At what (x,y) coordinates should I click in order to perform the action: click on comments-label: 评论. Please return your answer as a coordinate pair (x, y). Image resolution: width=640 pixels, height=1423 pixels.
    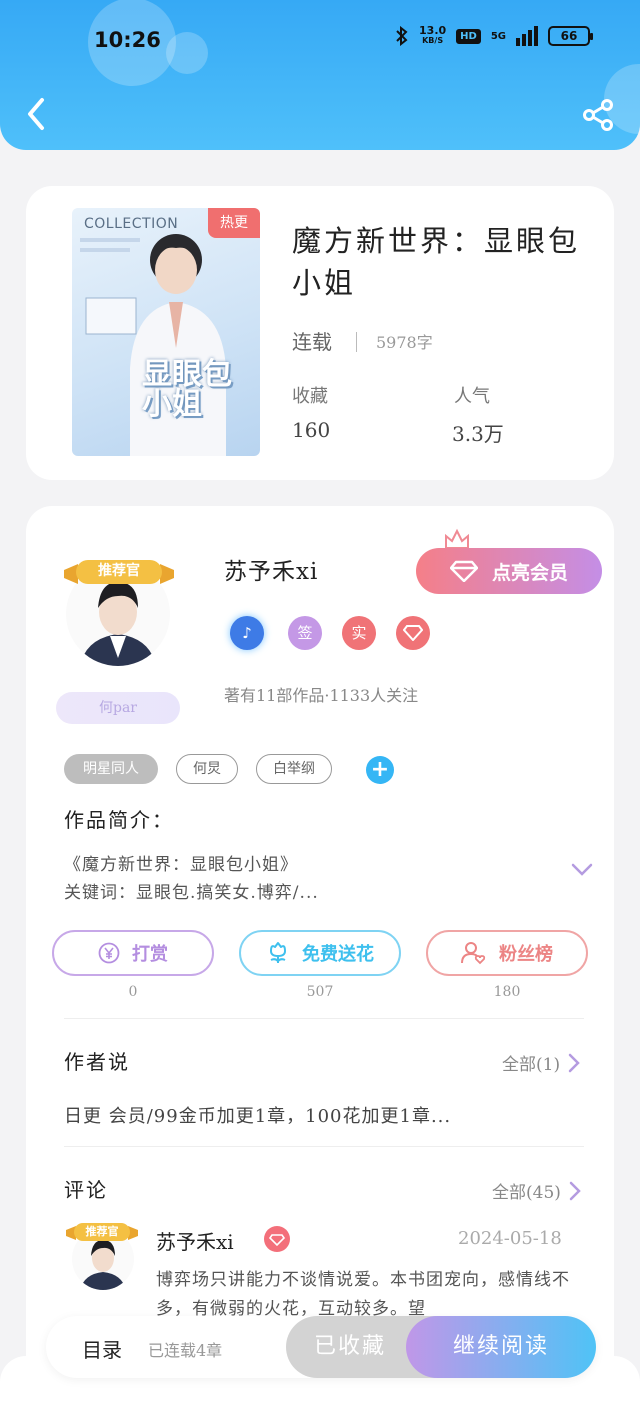
    Looking at the image, I should click on (86, 1190).